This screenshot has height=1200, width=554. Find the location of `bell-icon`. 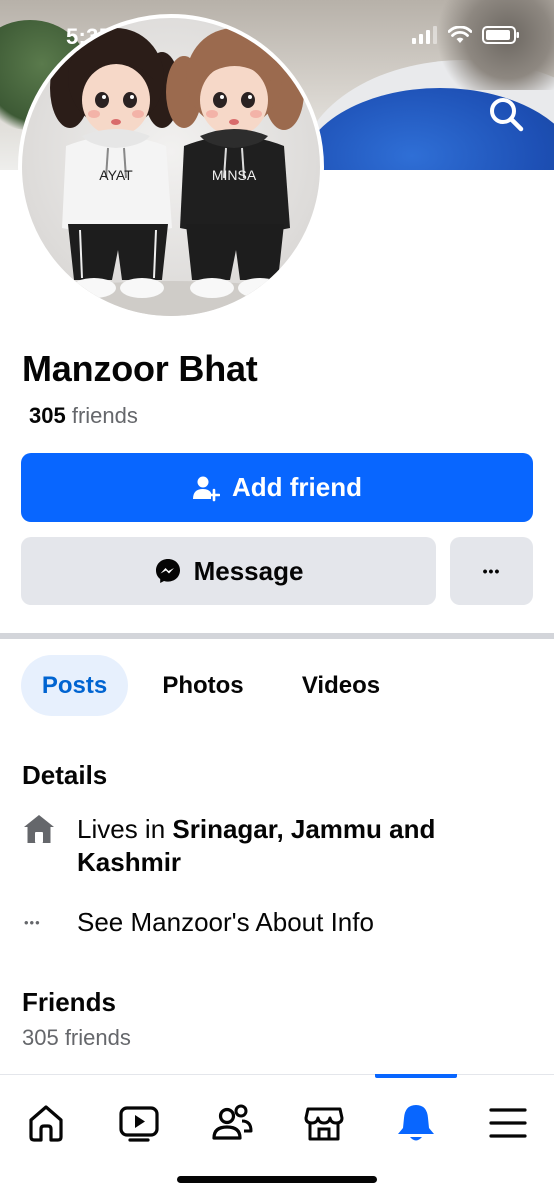

bell-icon is located at coordinates (416, 1123).